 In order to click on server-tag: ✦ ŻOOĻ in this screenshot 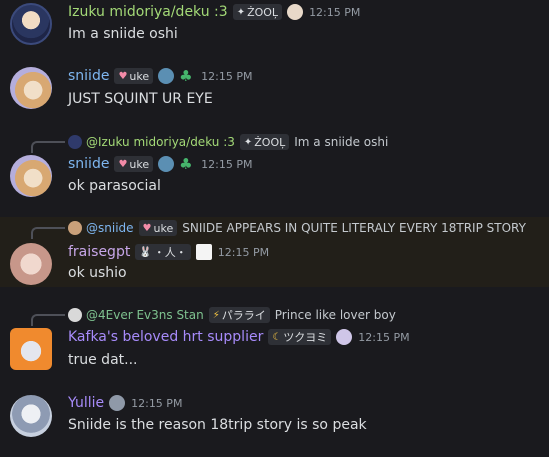, I will do `click(257, 12)`.